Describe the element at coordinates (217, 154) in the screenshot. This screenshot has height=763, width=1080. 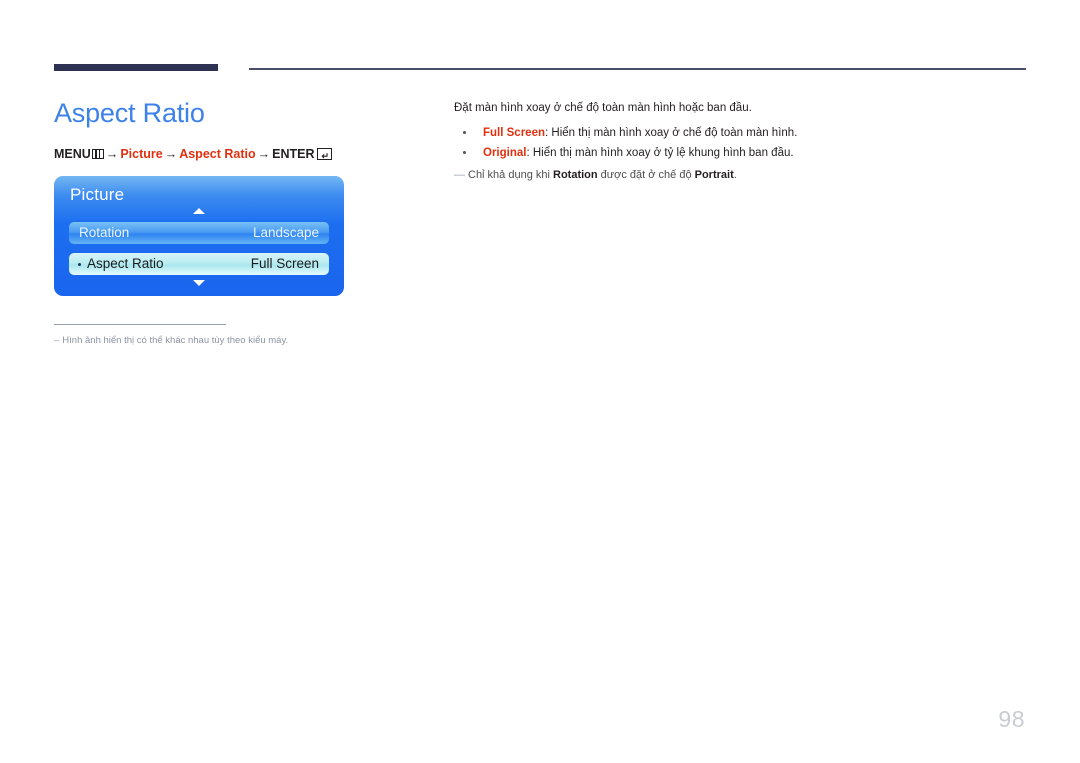
I see `breadcrumb-item-aspect-ratio: Aspect Ratio` at that location.